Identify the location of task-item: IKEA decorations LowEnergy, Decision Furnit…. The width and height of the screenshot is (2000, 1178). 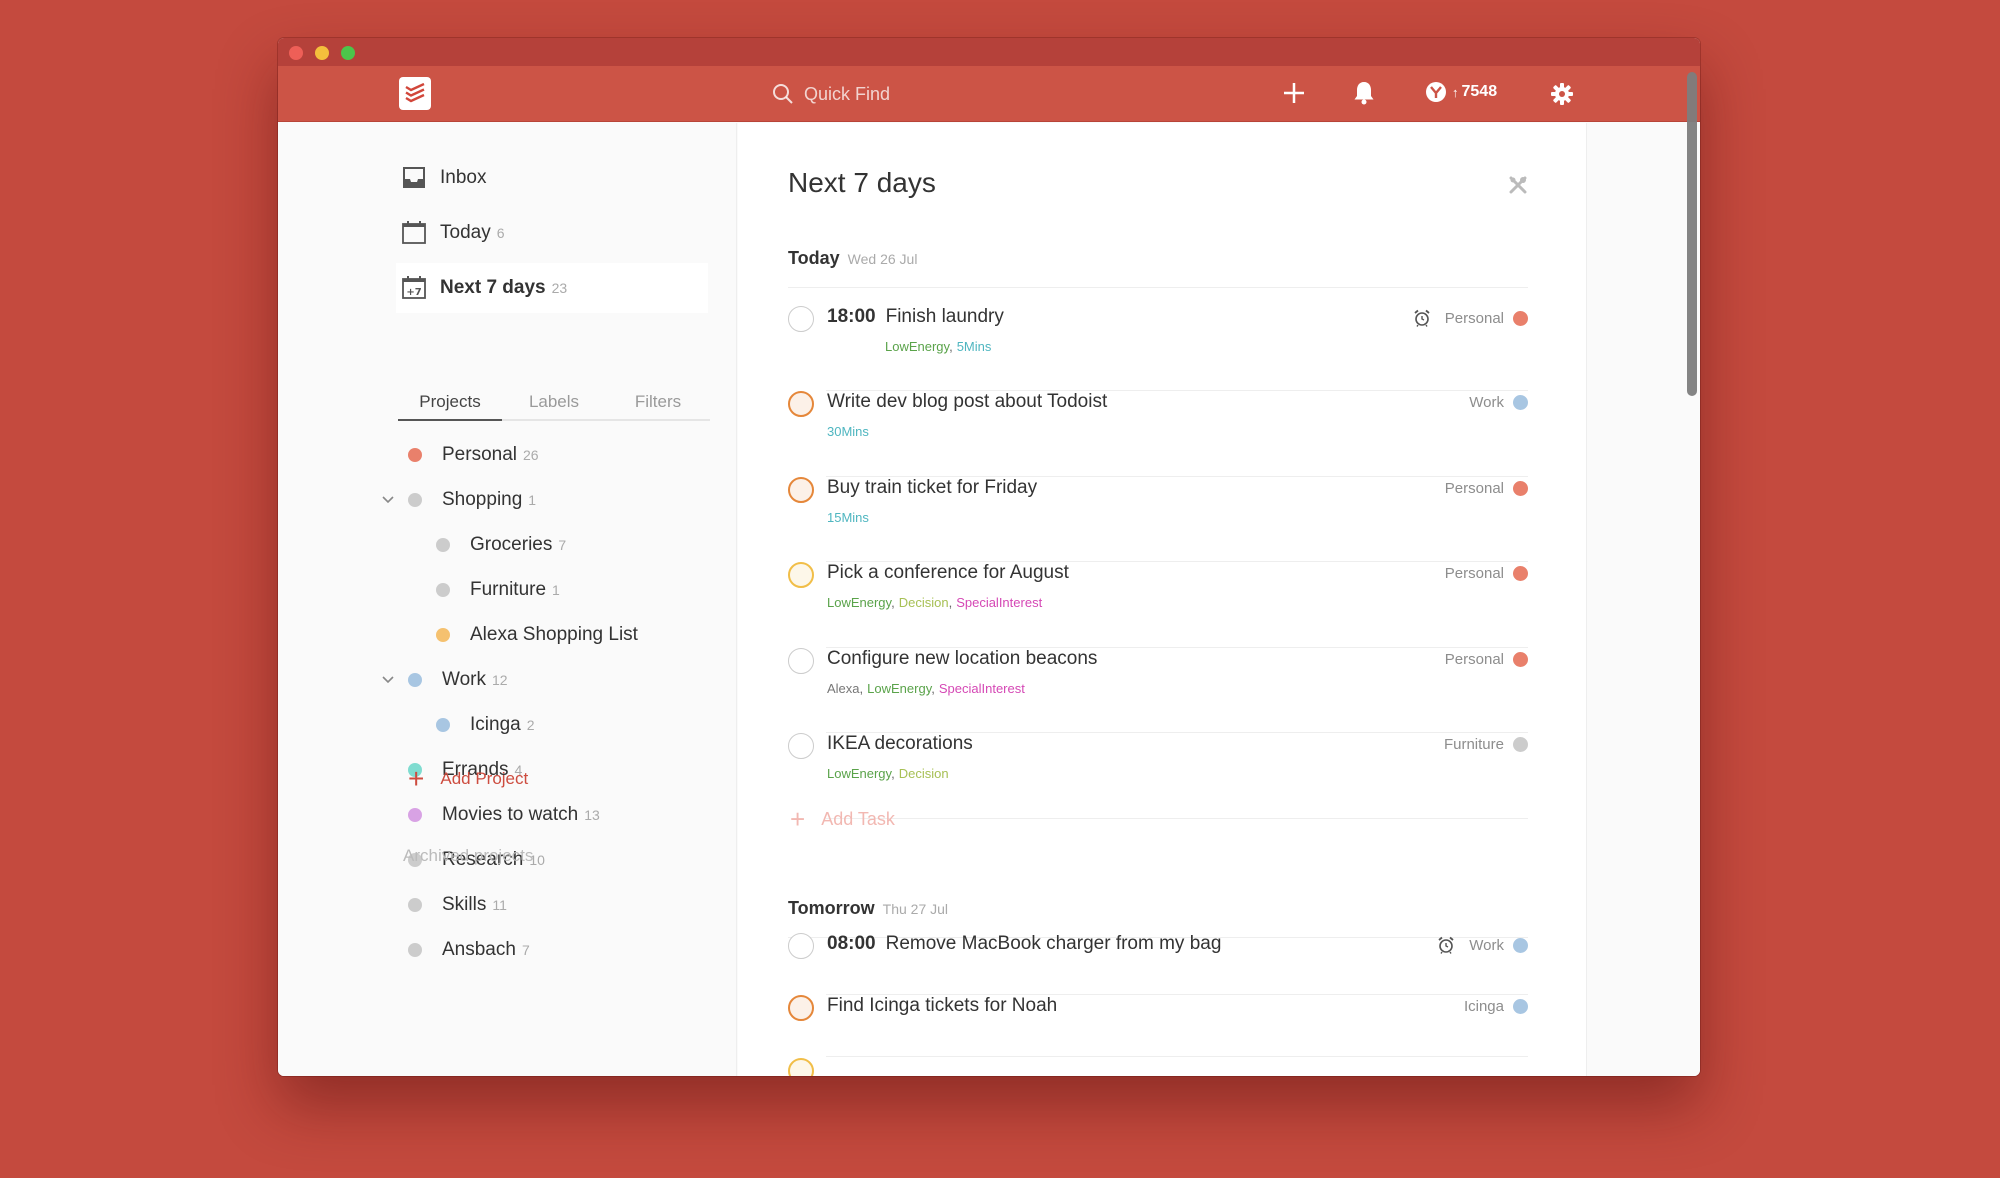
(1158, 776).